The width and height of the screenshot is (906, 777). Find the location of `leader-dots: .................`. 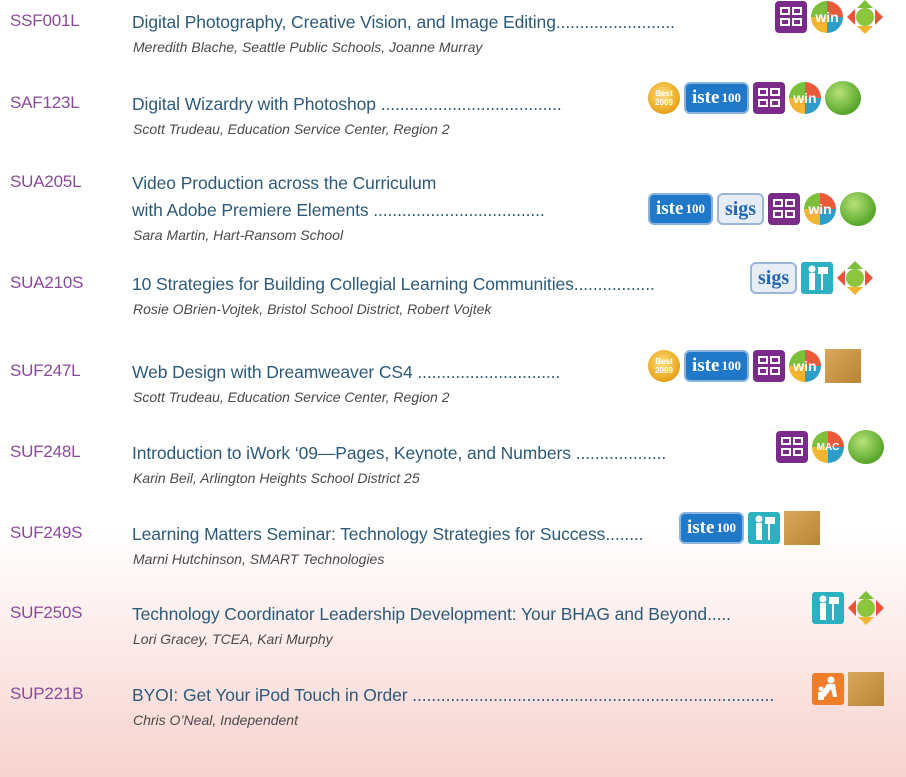

leader-dots: ................. is located at coordinates (614, 284).